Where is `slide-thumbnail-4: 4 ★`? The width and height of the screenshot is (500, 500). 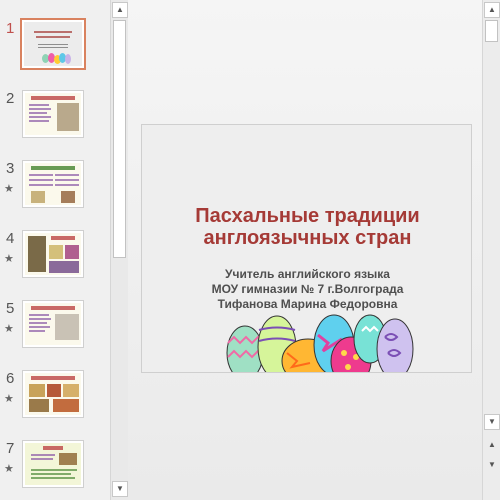
slide-thumbnail-4: 4 ★ is located at coordinates (55, 258).